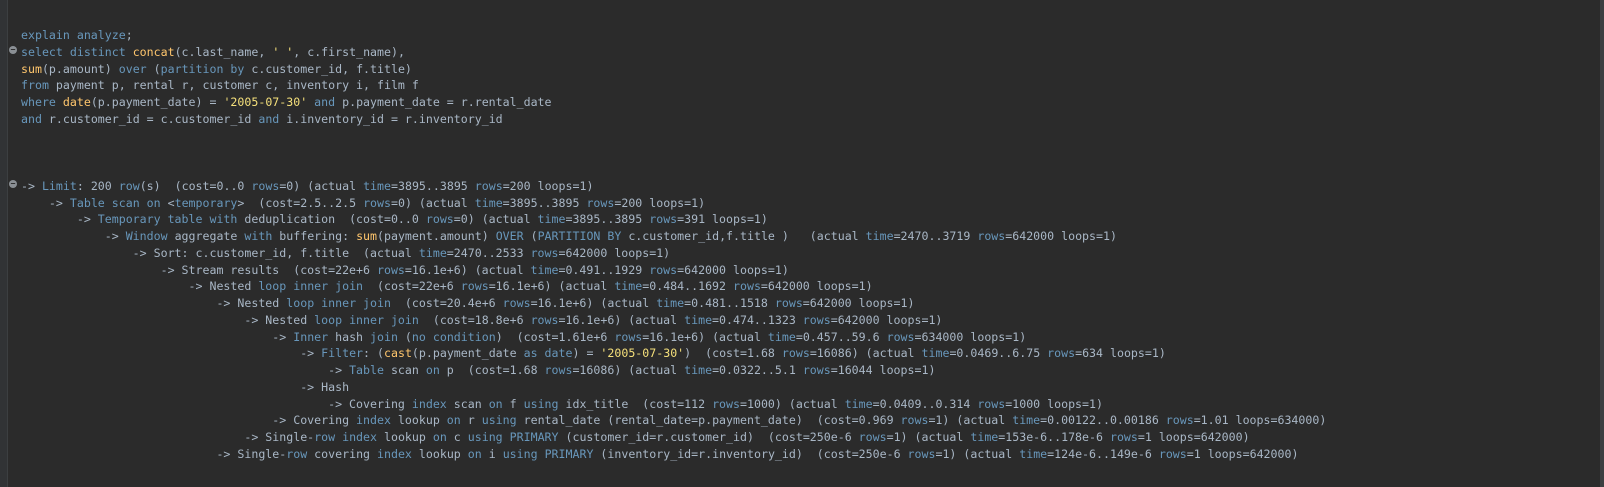  Describe the element at coordinates (185, 387) in the screenshot. I see `code-line: -> Hash` at that location.